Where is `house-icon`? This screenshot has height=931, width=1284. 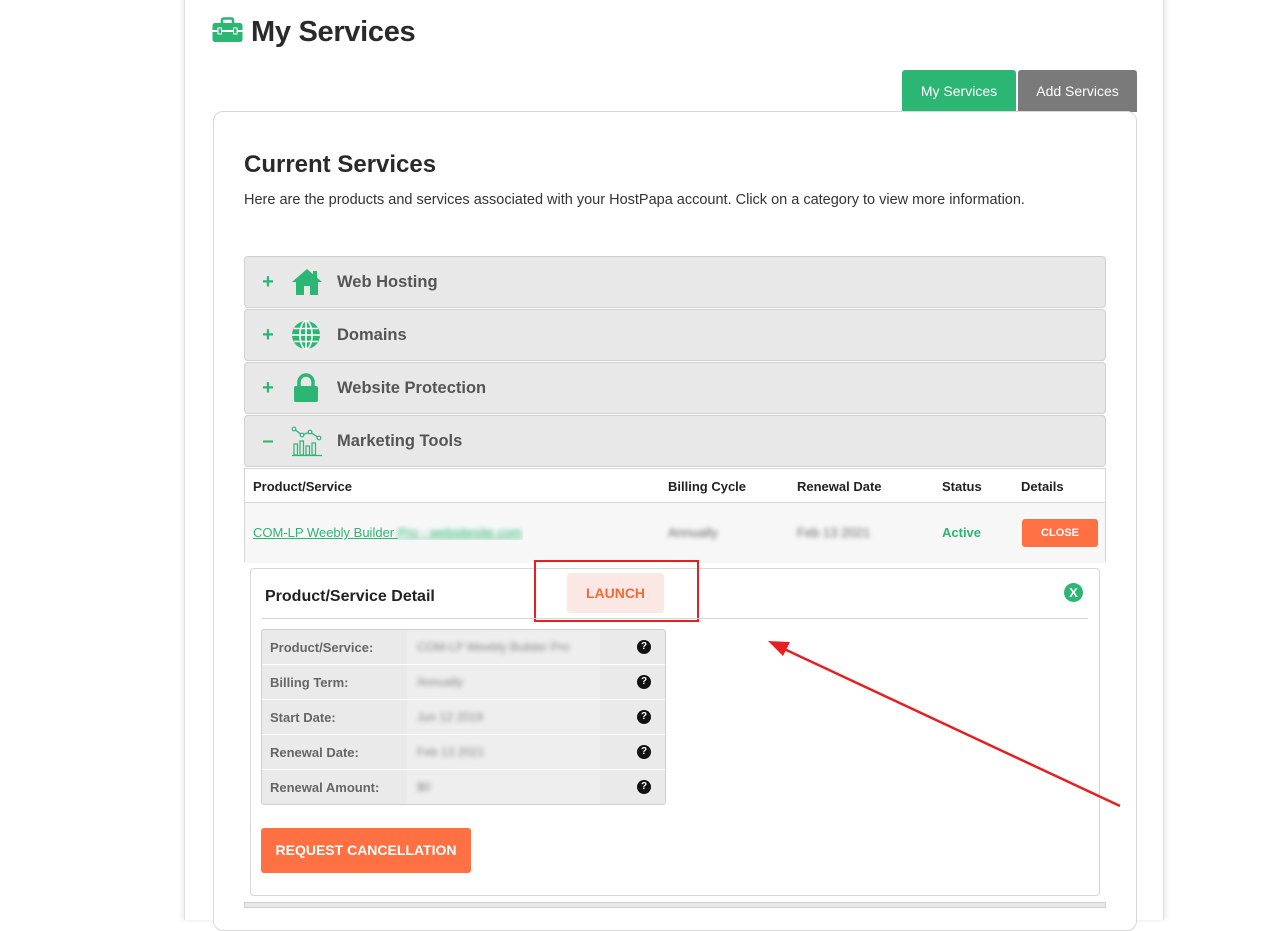
house-icon is located at coordinates (314, 282).